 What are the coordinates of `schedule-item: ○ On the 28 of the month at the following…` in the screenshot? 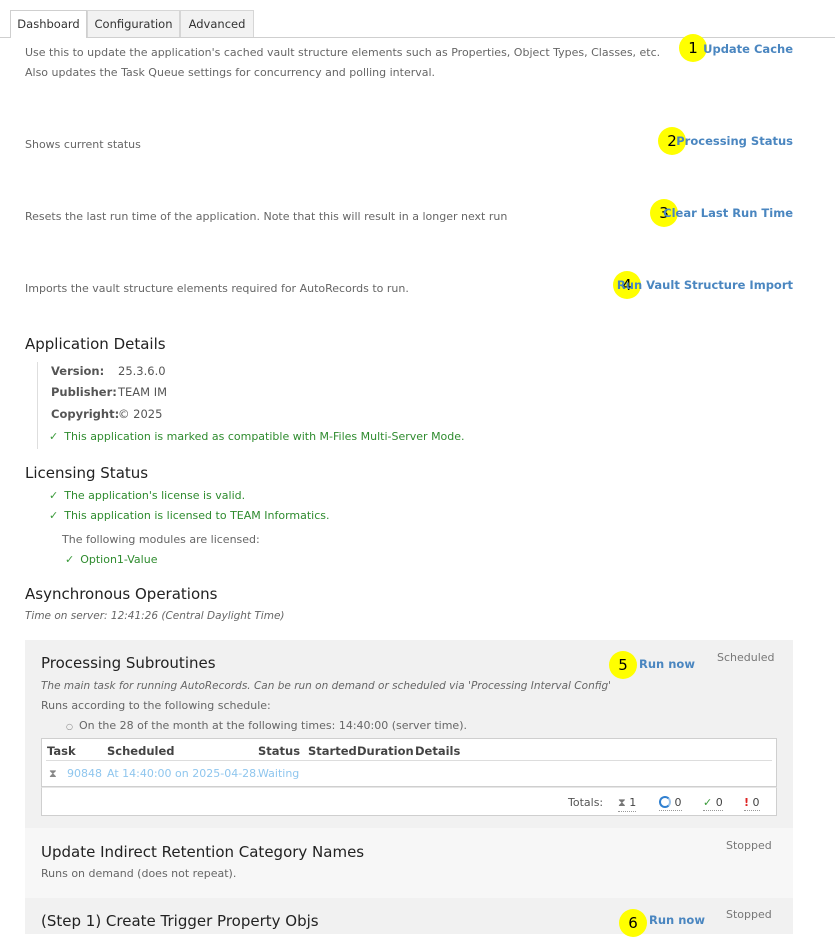 It's located at (266, 725).